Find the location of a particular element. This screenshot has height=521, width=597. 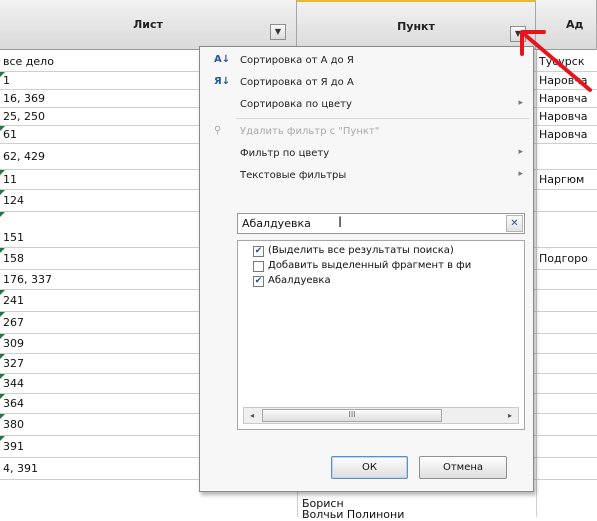

checkbox-label: (Выделить все результаты поиска) is located at coordinates (361, 250).